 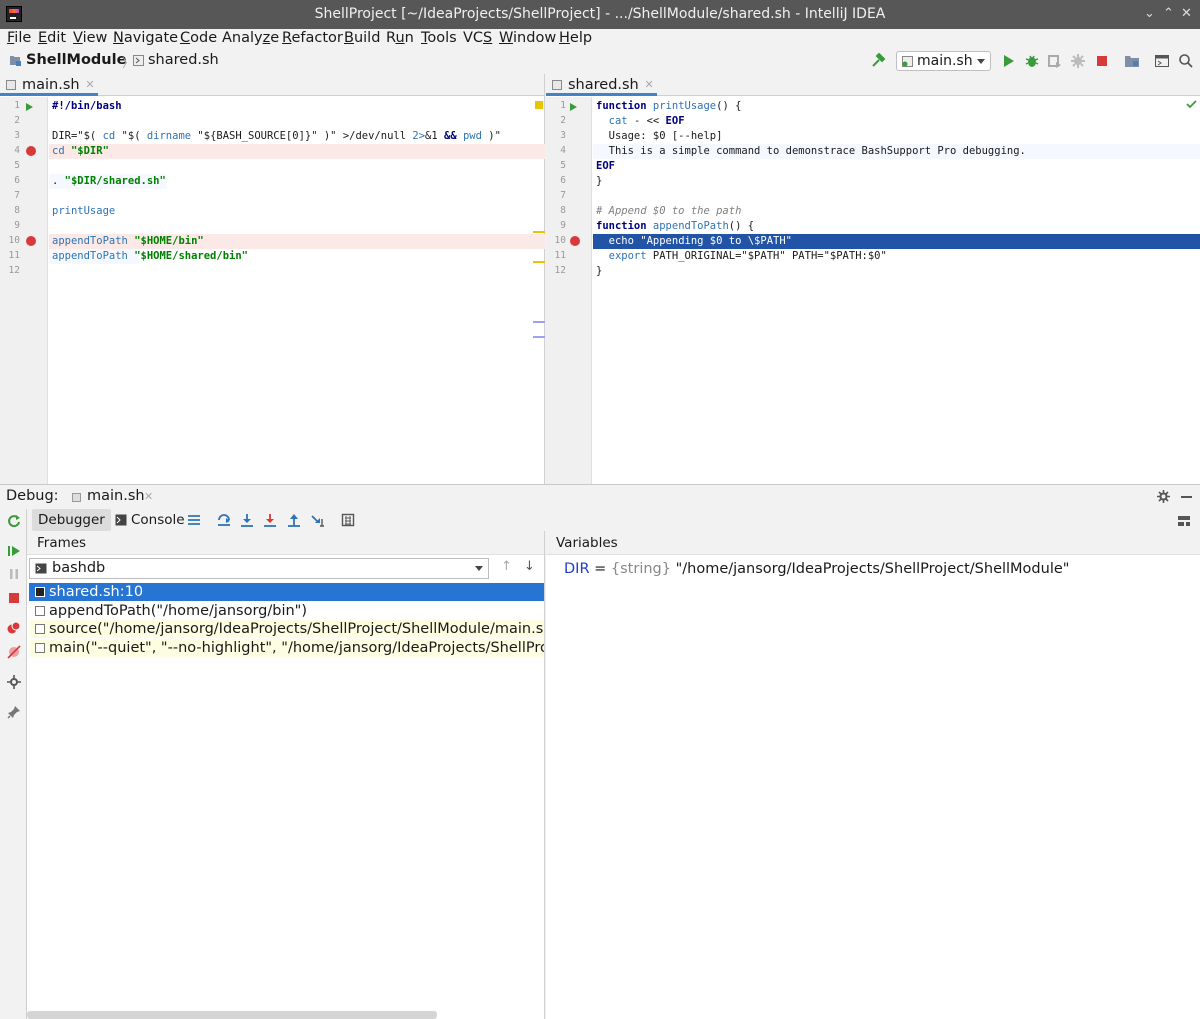 What do you see at coordinates (10, 135) in the screenshot?
I see `line-number: 3` at bounding box center [10, 135].